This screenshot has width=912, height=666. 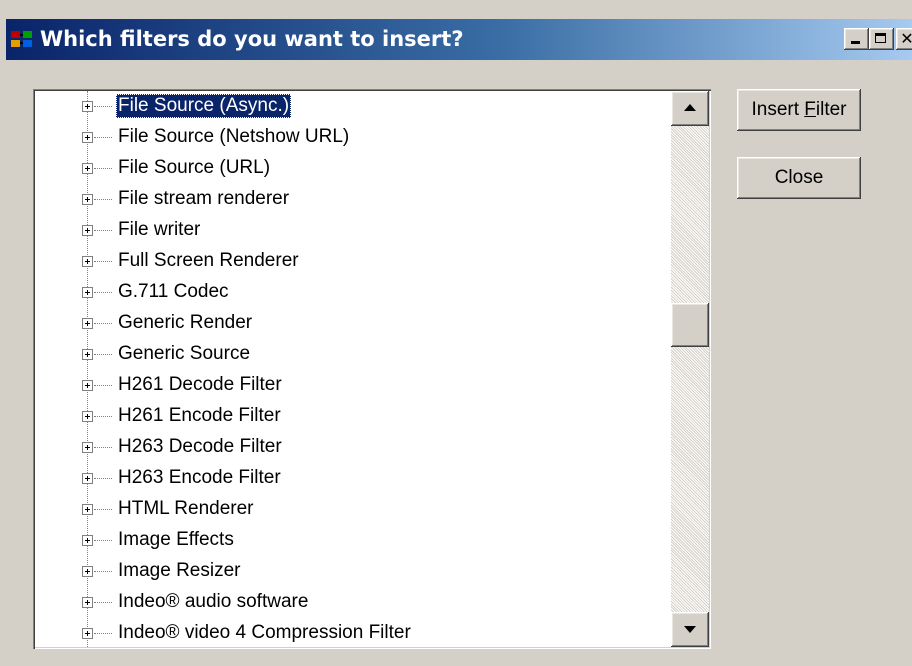 I want to click on tree-item-label: File Source (URL), so click(x=194, y=167).